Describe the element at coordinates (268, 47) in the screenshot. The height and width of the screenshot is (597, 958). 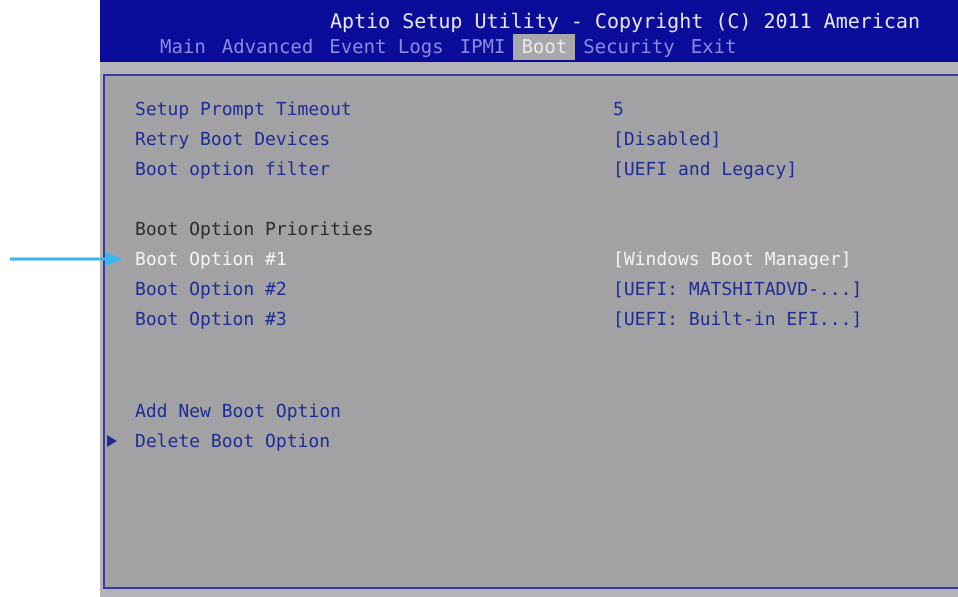
I see `menu-tab: Advanced` at that location.